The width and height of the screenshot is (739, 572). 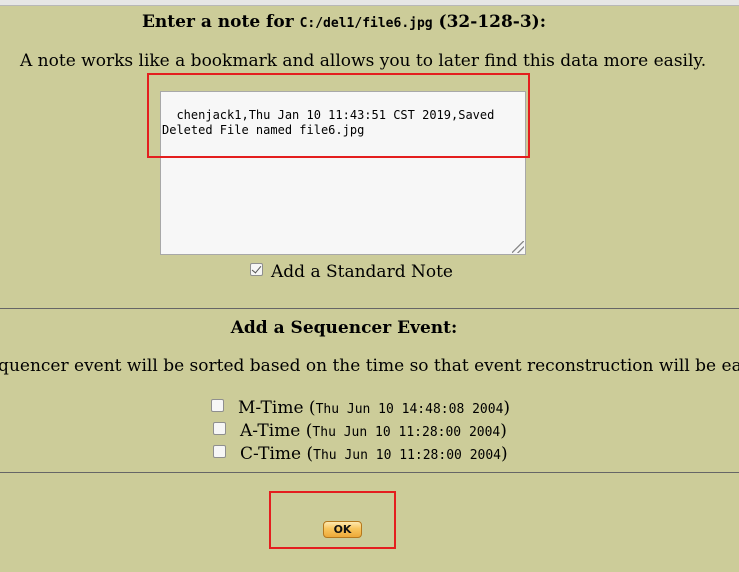 I want to click on note-title-suffix: (32-128-3):, so click(x=489, y=22).